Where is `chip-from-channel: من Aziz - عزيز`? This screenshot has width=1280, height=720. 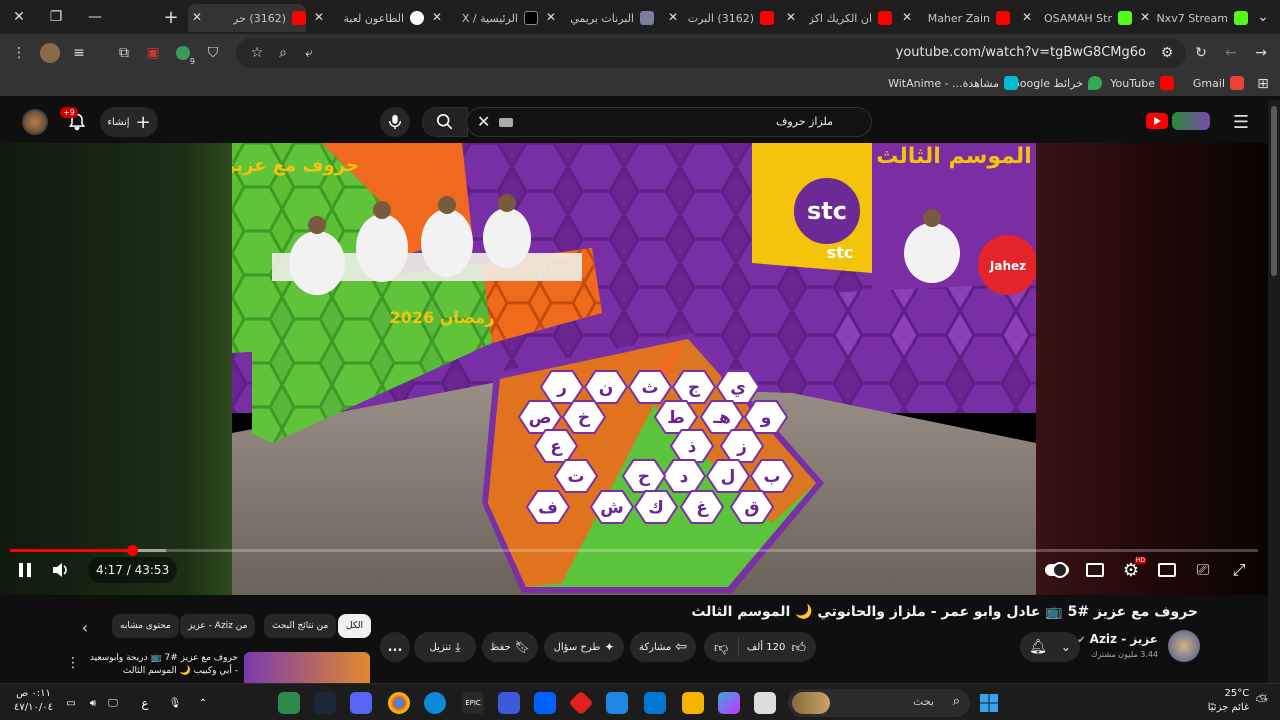
chip-from-channel: من Aziz - عزيز is located at coordinates (218, 626).